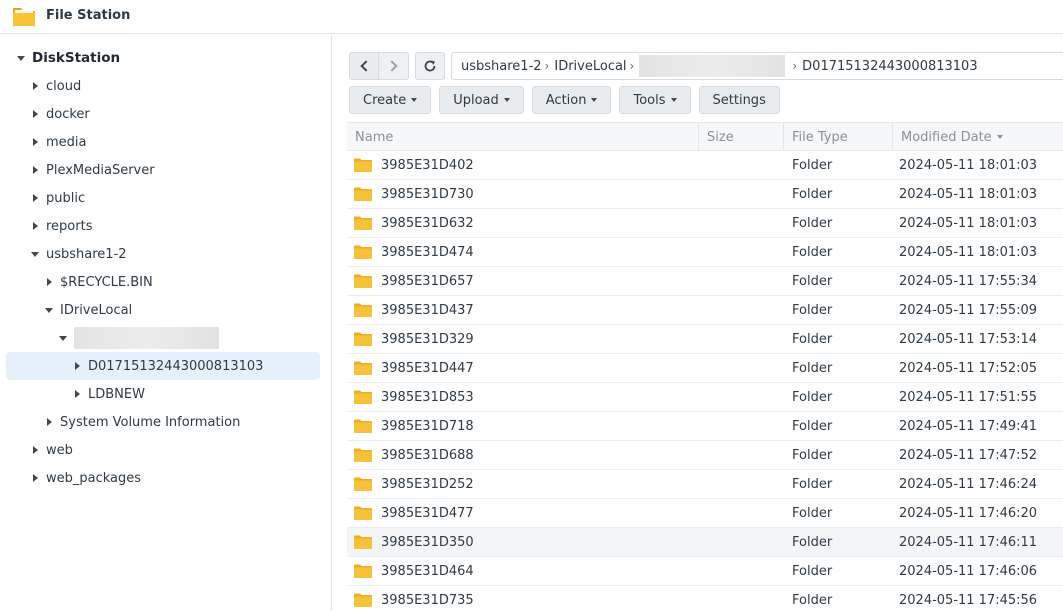 The height and width of the screenshot is (611, 1063). I want to click on tools-button: Tools, so click(655, 100).